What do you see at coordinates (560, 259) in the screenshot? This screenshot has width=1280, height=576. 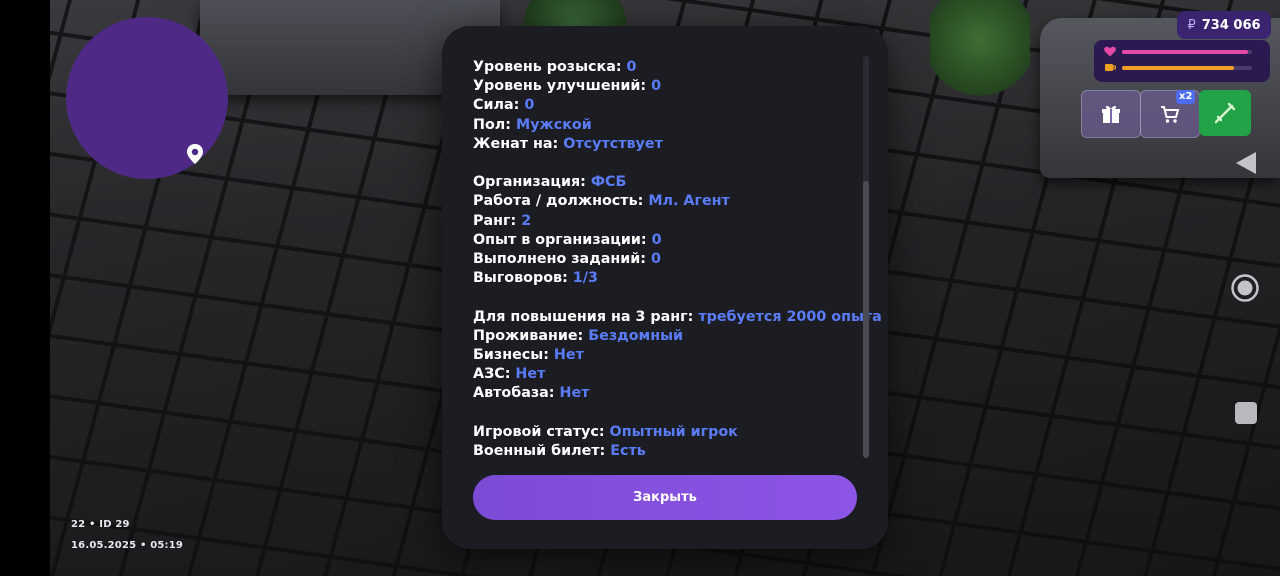 I see `stats-label: Выполнено заданий:` at bounding box center [560, 259].